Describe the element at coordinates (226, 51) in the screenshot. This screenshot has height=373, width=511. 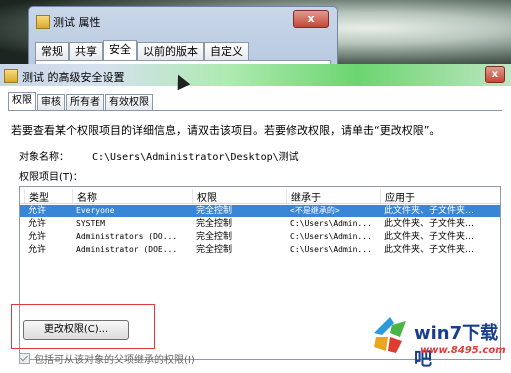
I see `properties-tab-4: 自定义` at that location.